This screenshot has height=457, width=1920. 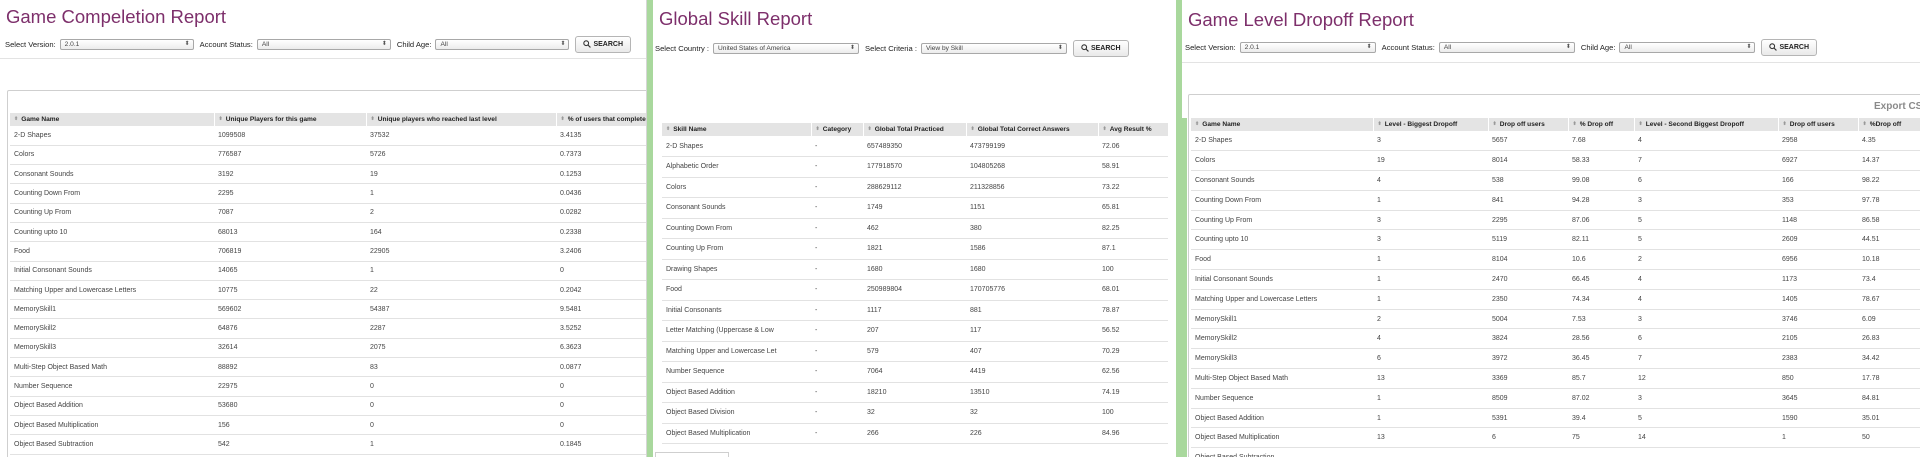 What do you see at coordinates (607, 119) in the screenshot?
I see `column-header-label: % of users that completed g` at bounding box center [607, 119].